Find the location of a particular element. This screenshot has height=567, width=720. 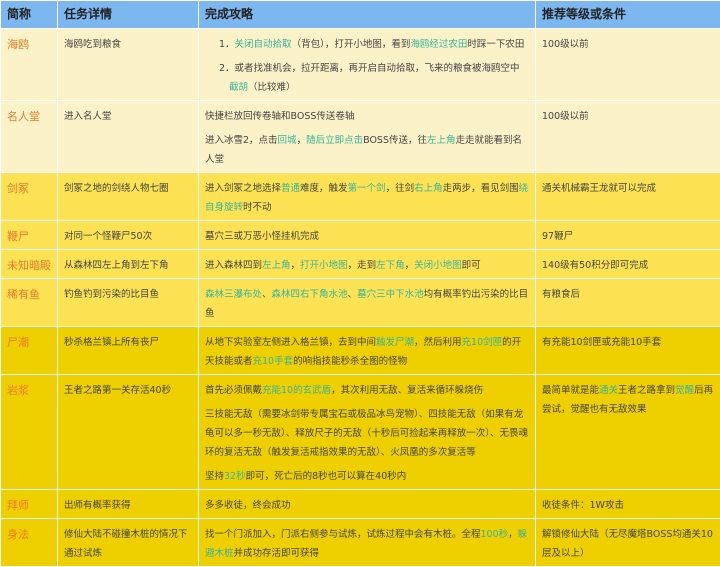

text-segment: （背包），打开小地图，看到 is located at coordinates (351, 44).